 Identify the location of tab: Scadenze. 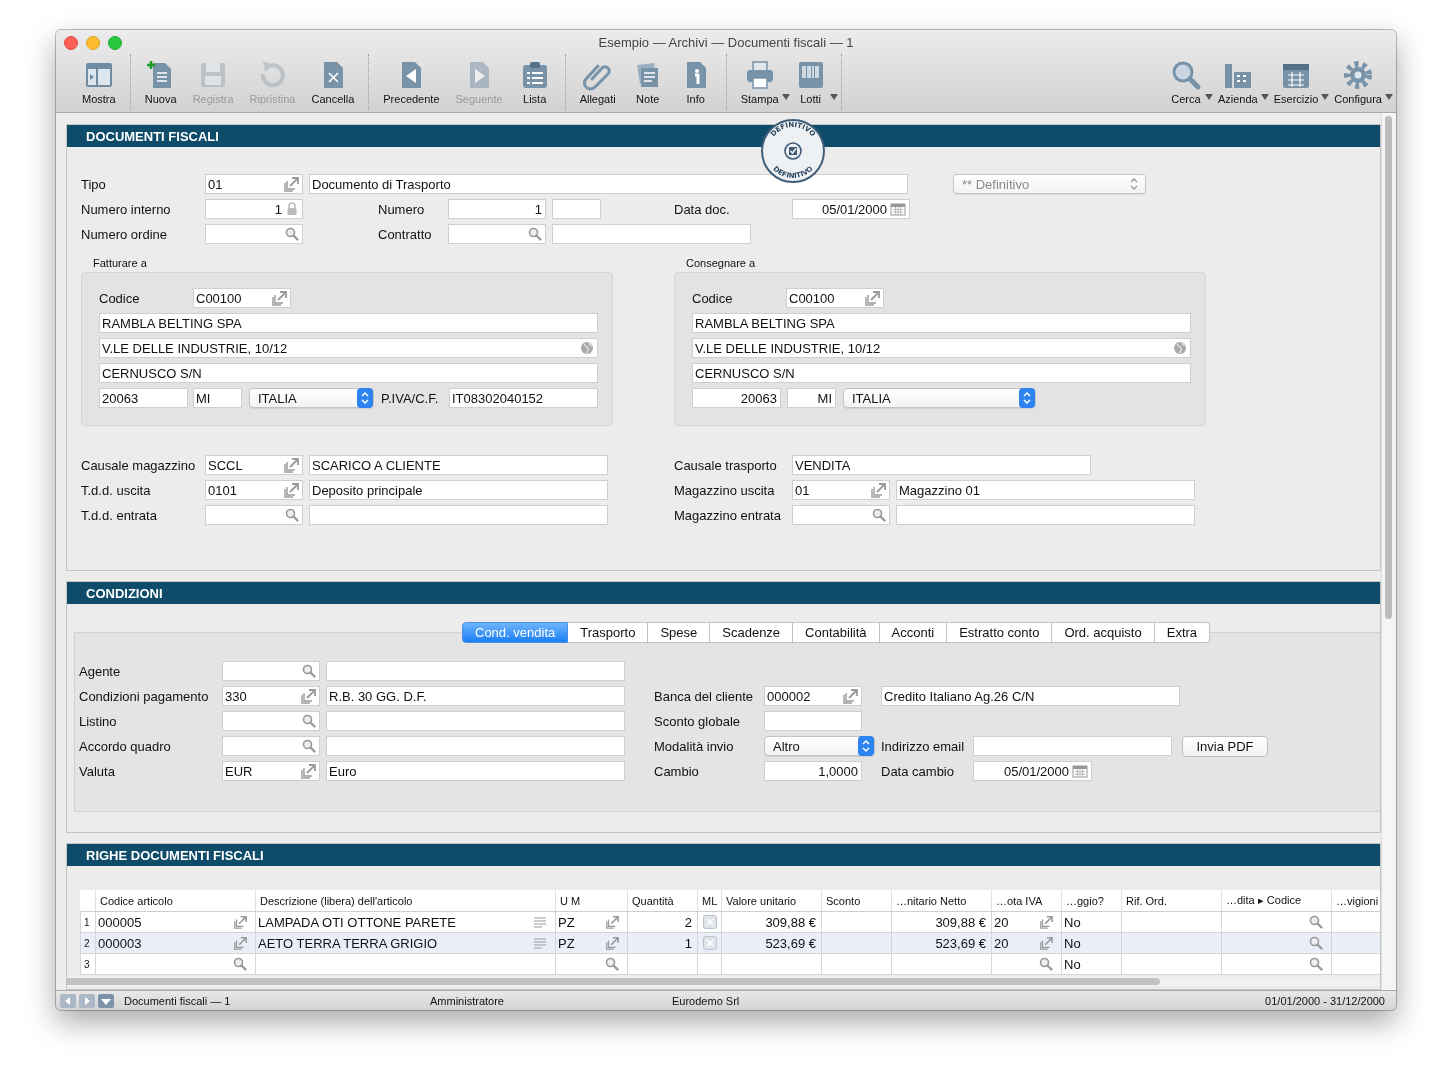
(752, 632).